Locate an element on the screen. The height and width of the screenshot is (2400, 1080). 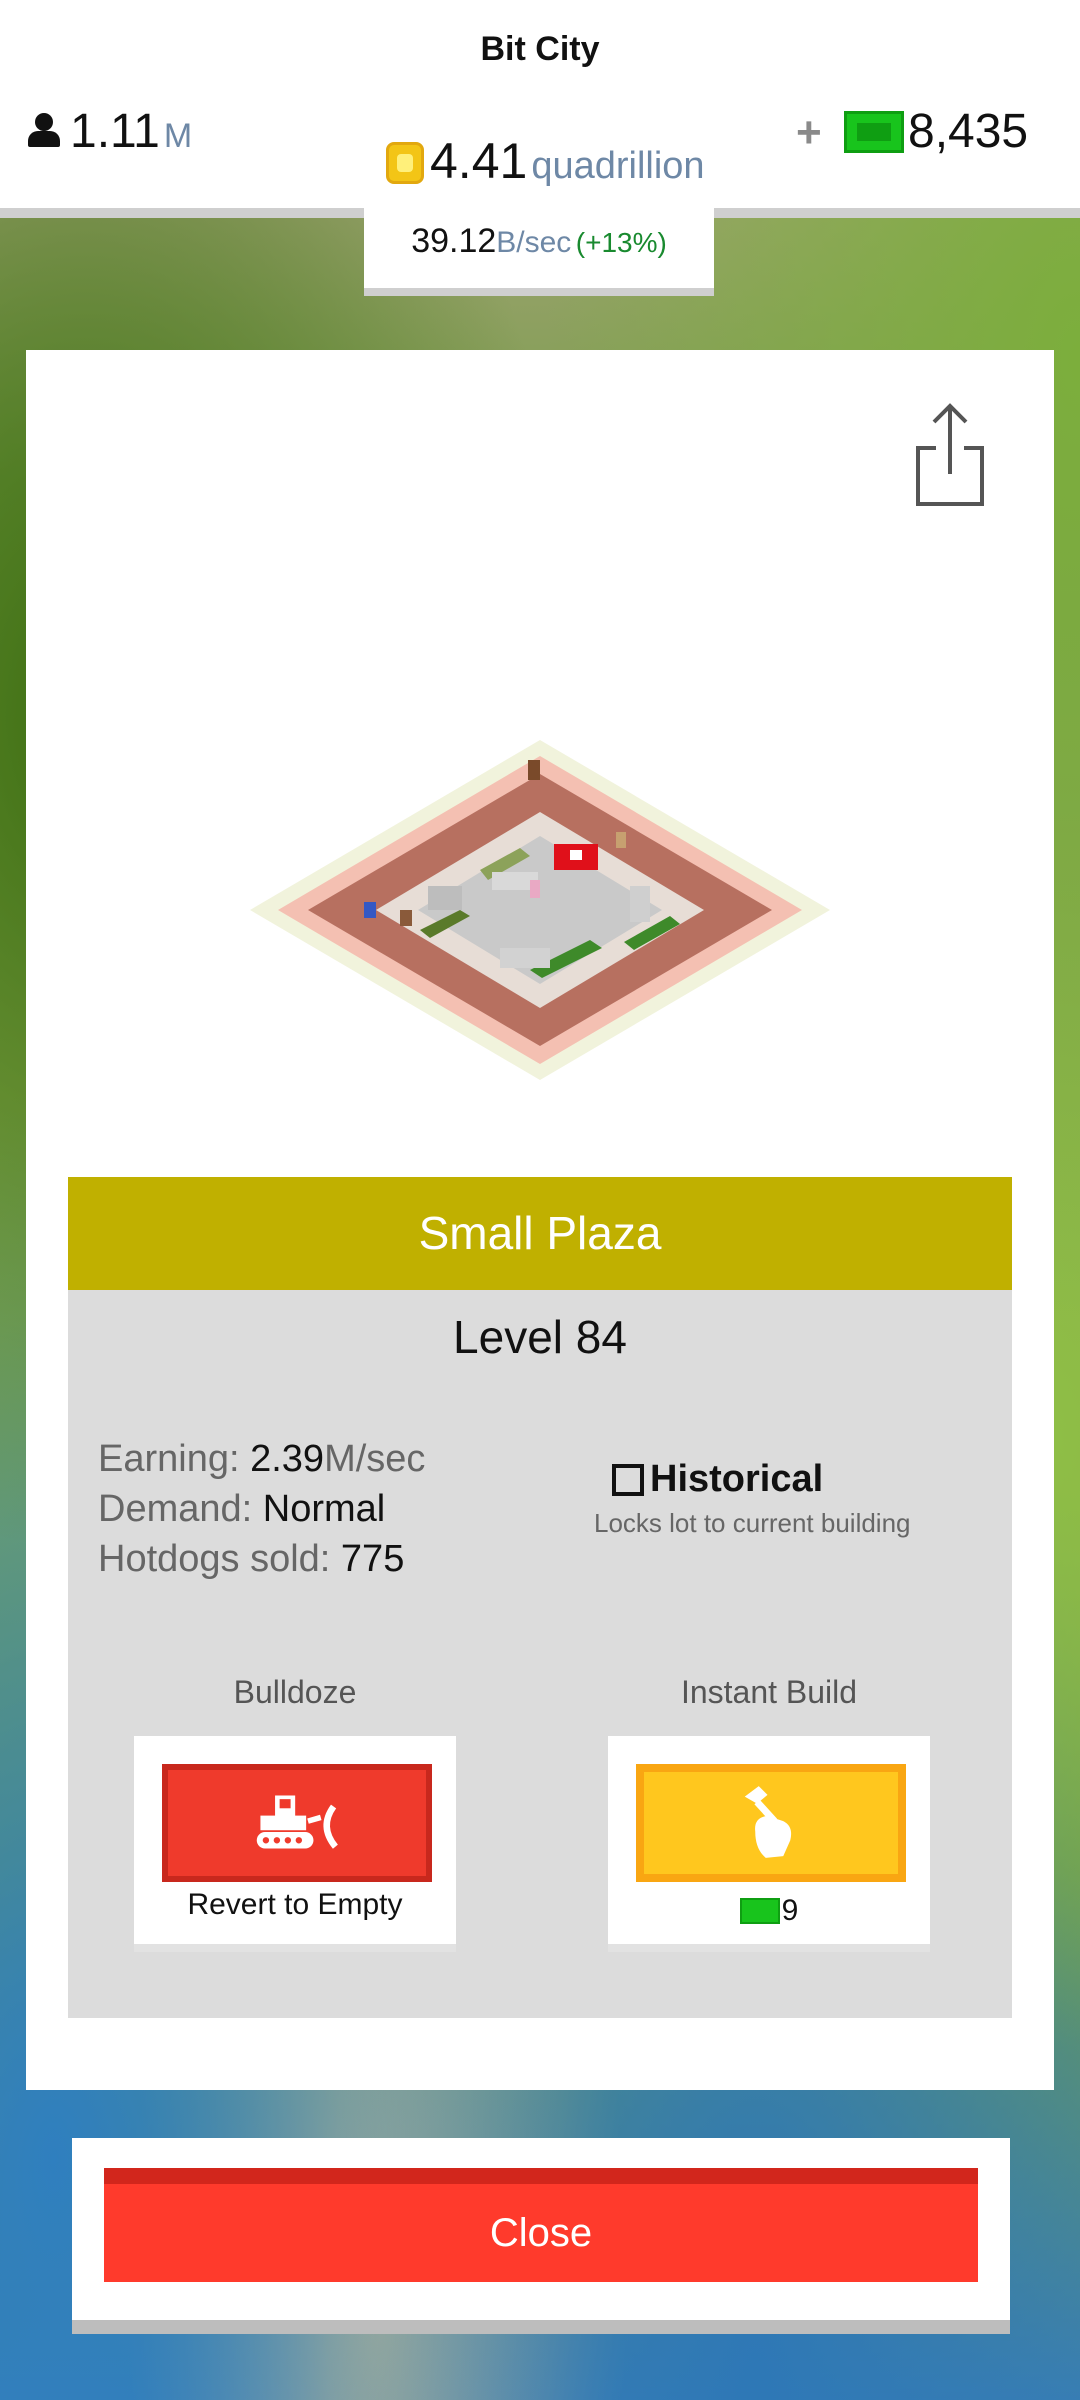
demand-label: Demand: is located at coordinates (180, 1509).